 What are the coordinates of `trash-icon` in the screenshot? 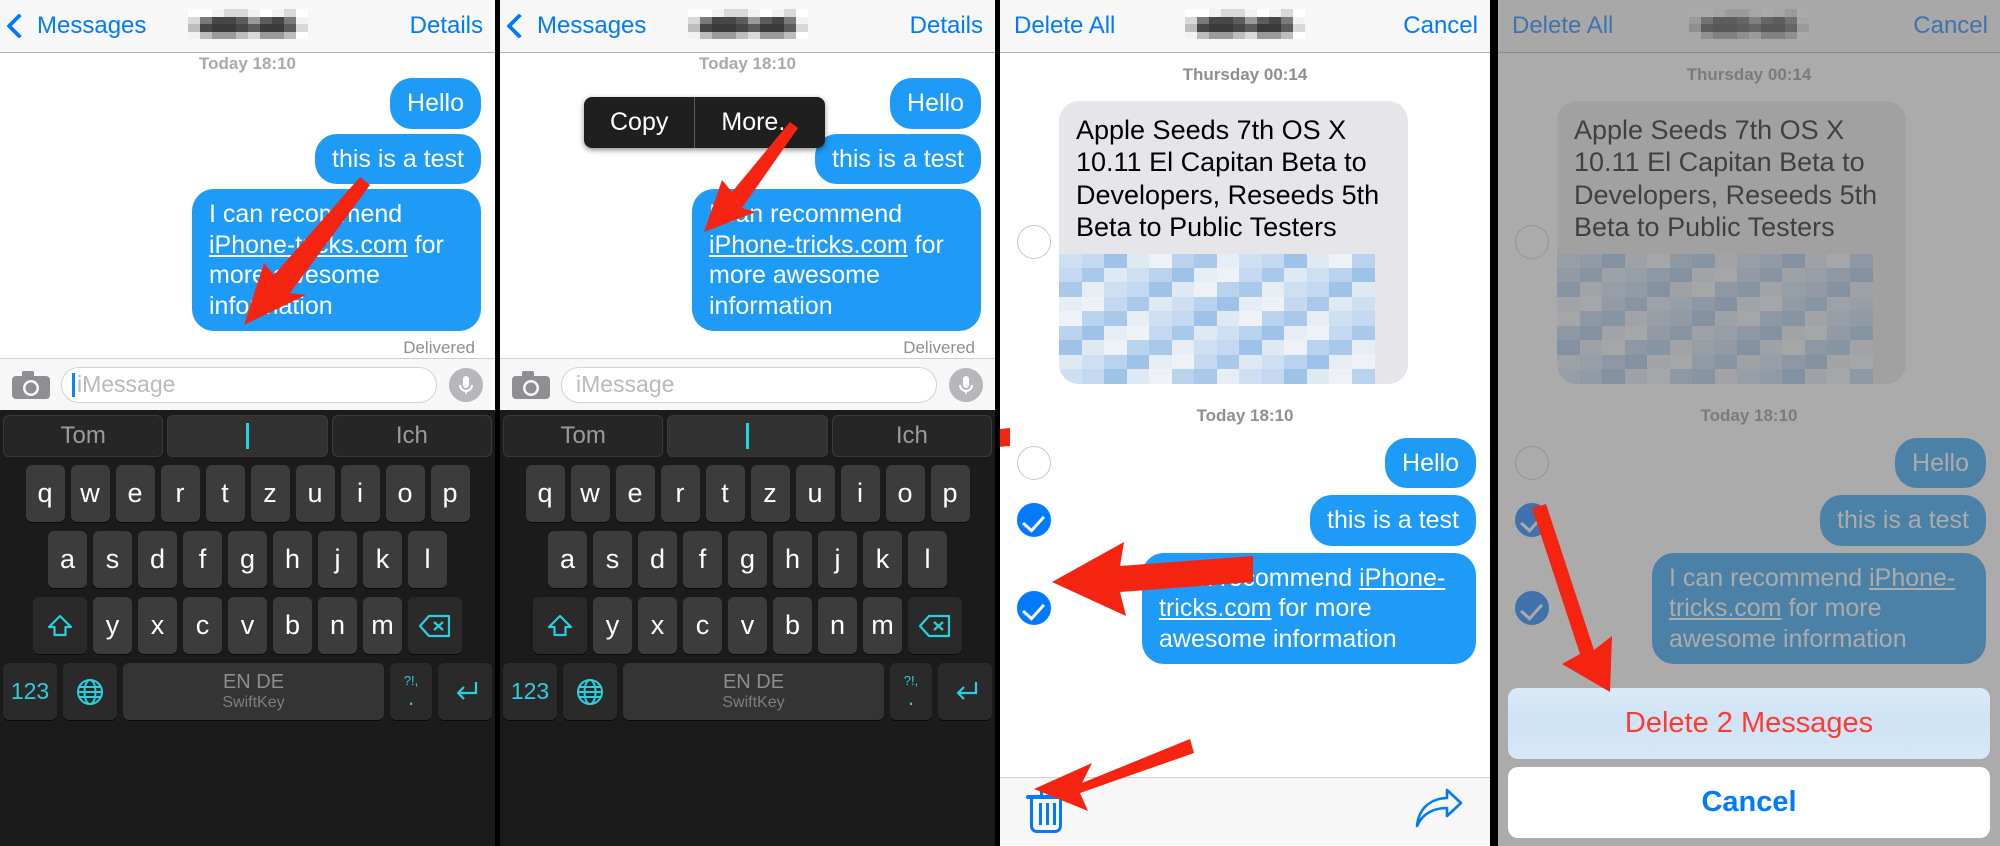 It's located at (1046, 811).